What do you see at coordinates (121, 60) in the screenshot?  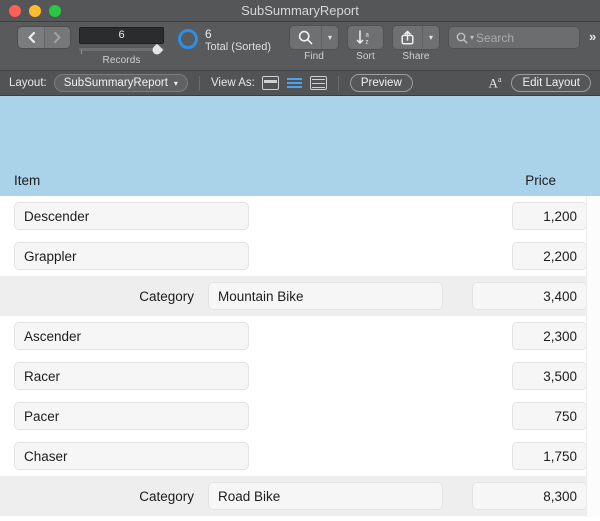 I see `records-caption: Records` at bounding box center [121, 60].